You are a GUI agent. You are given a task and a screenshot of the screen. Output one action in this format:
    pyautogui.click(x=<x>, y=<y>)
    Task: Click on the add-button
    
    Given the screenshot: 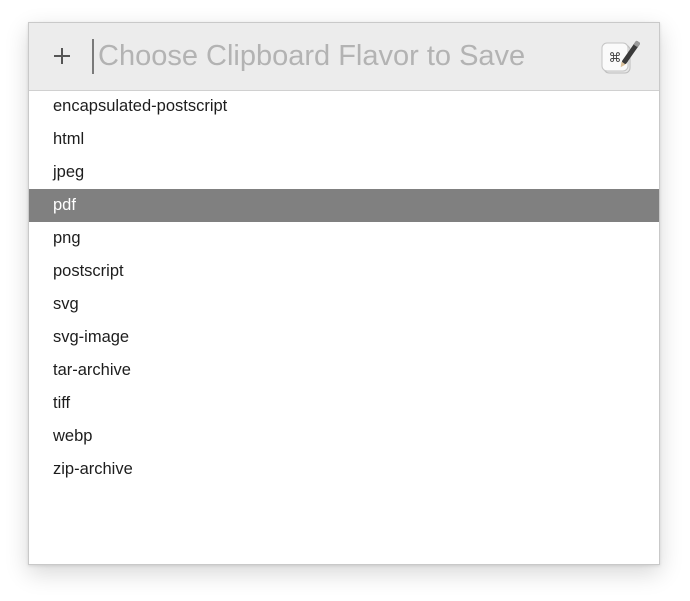 What is the action you would take?
    pyautogui.click(x=62, y=56)
    